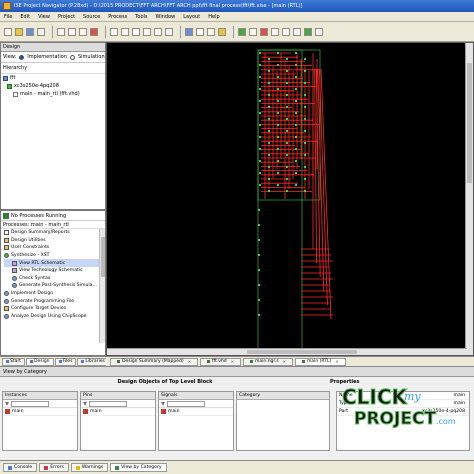  I want to click on rtl-schematic, so click(303, 200).